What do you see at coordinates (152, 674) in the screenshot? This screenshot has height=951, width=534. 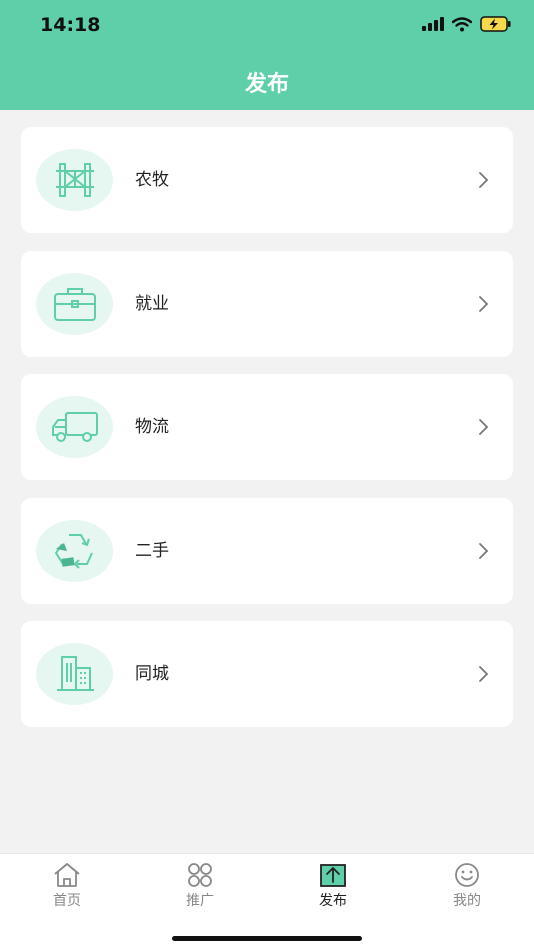 I see `category-label: 同城` at bounding box center [152, 674].